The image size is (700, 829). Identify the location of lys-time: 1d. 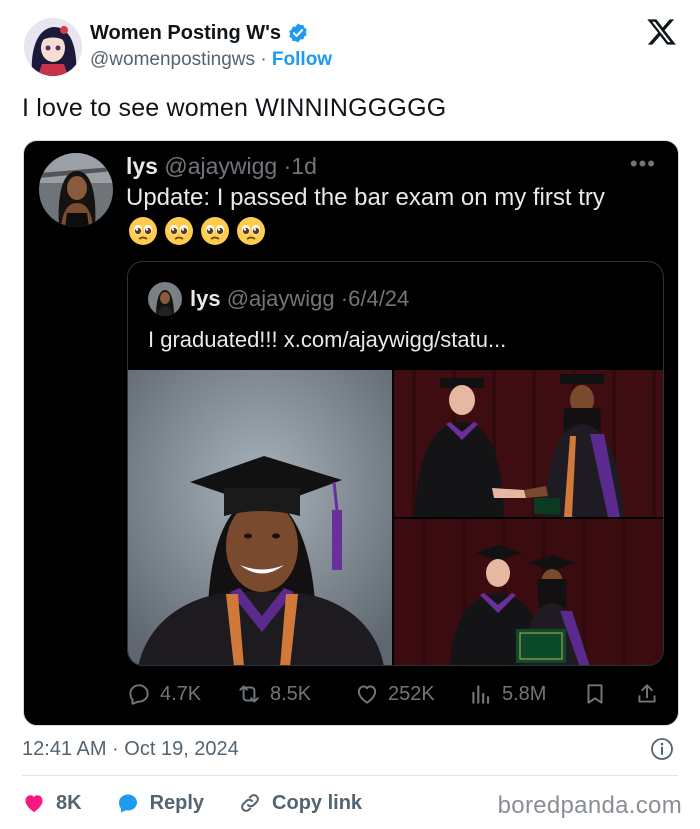
(304, 166).